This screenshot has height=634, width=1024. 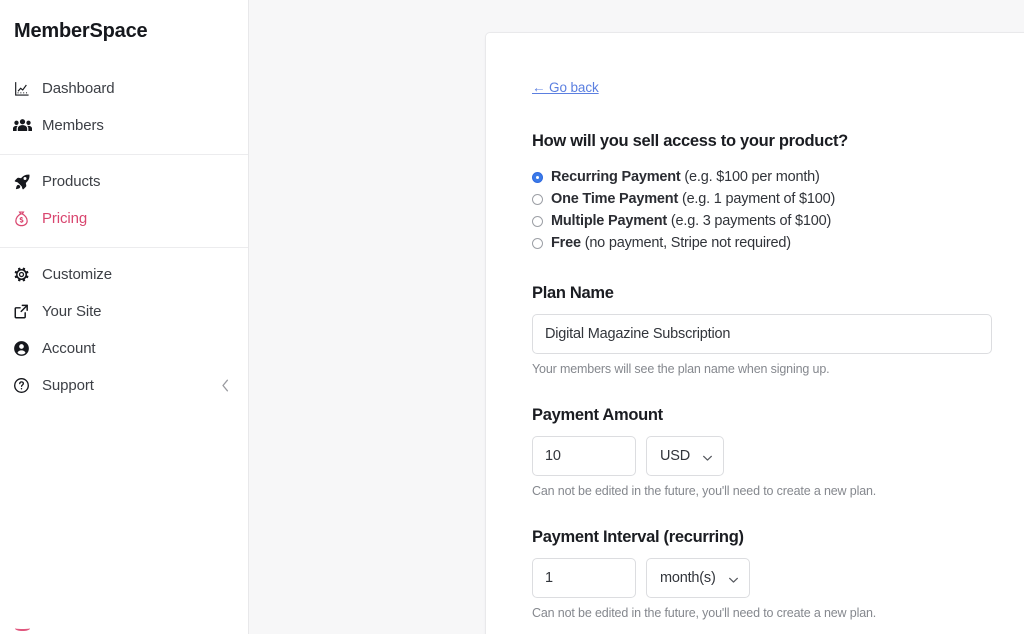 I want to click on sidebar-item-label: Dashboard, so click(x=78, y=88).